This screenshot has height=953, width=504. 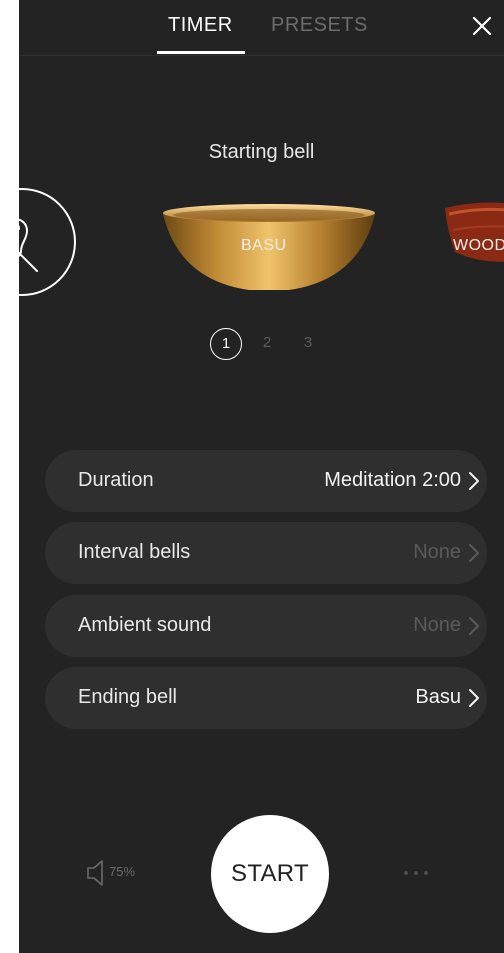 I want to click on tab-presets: PRESETS, so click(x=319, y=25).